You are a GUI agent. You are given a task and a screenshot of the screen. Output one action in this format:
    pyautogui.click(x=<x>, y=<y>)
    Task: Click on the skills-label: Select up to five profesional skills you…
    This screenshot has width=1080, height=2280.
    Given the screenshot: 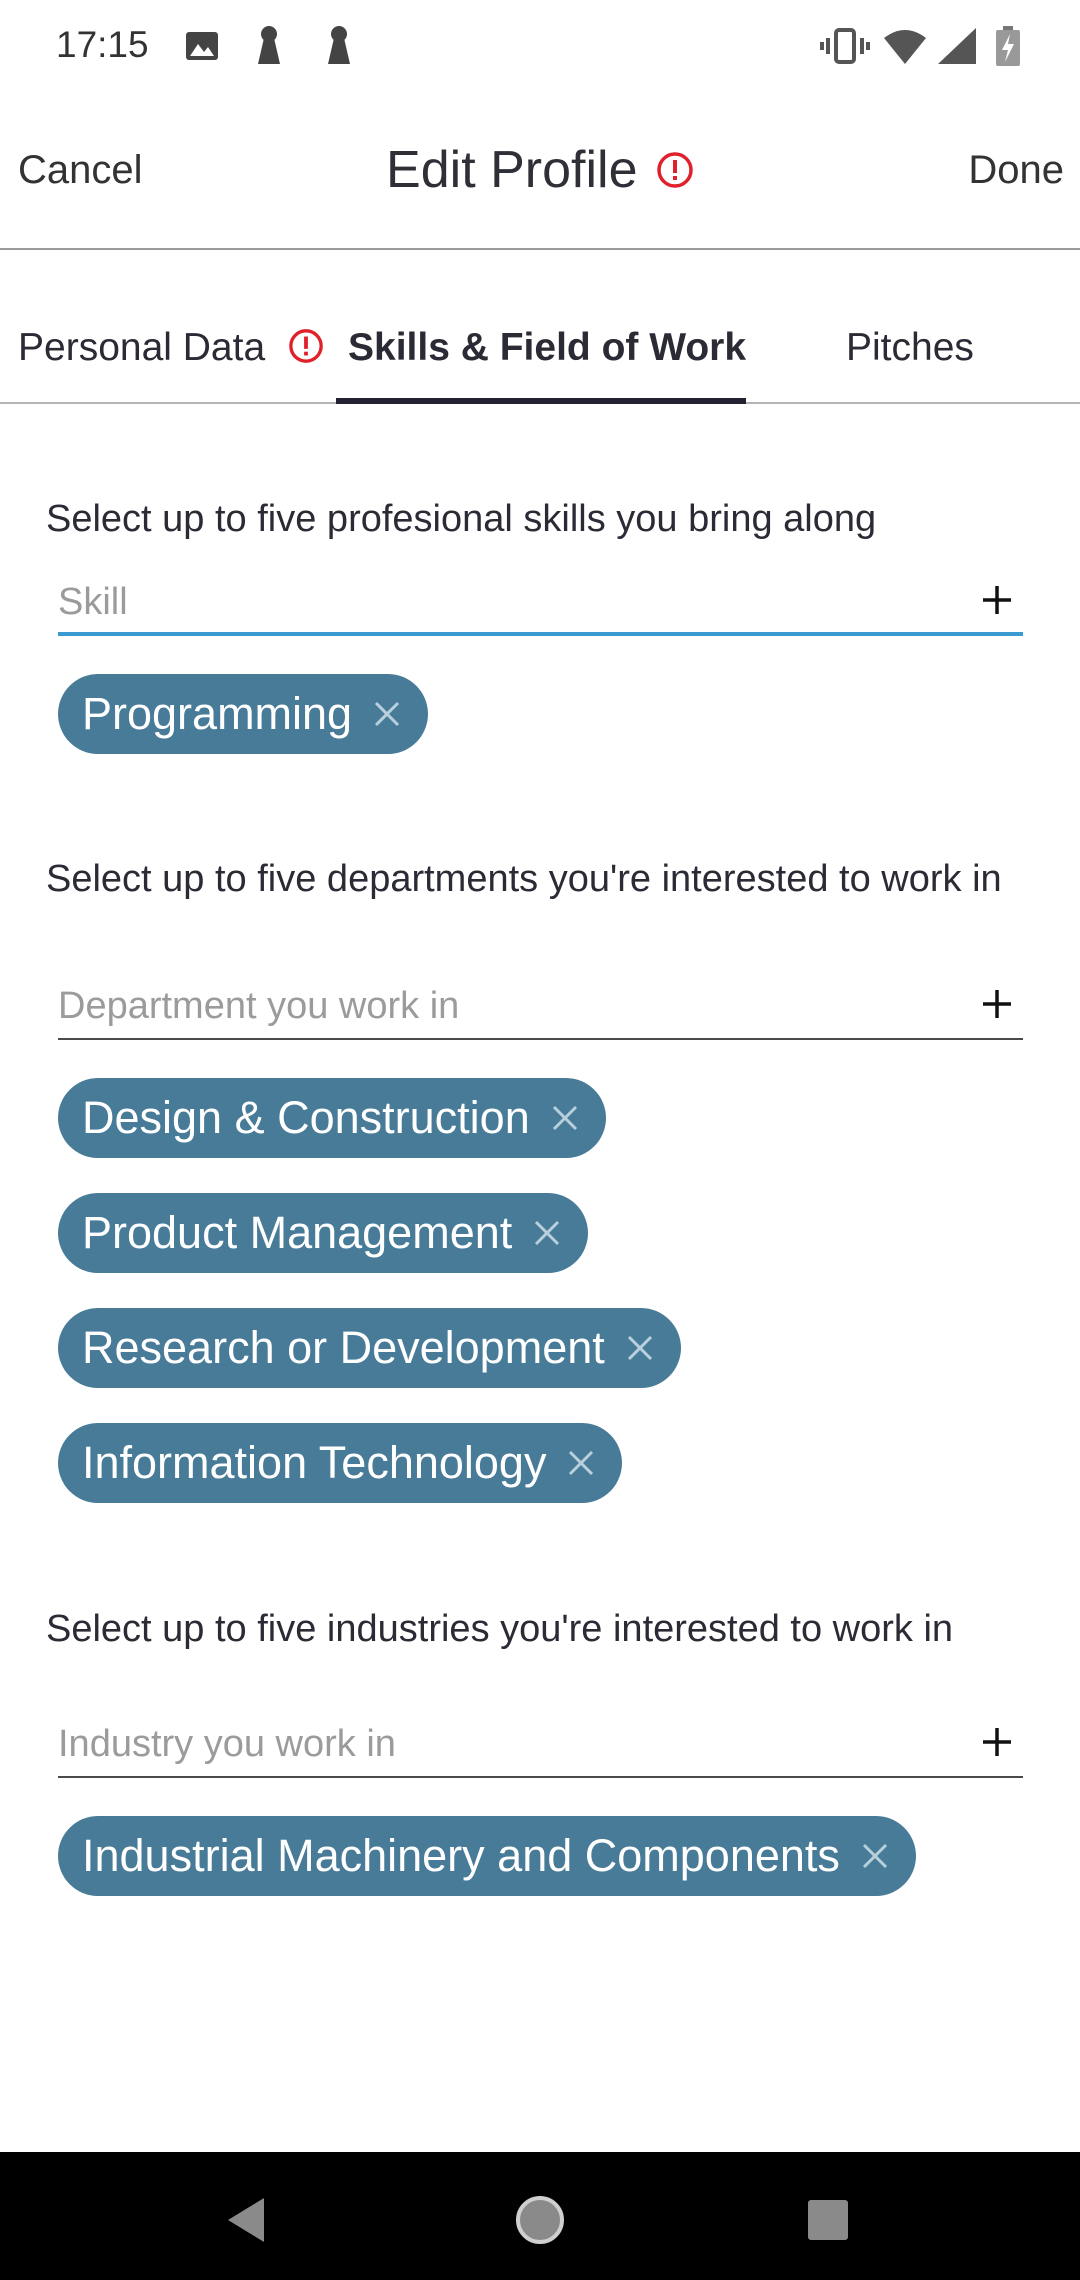 What is the action you would take?
    pyautogui.click(x=461, y=519)
    